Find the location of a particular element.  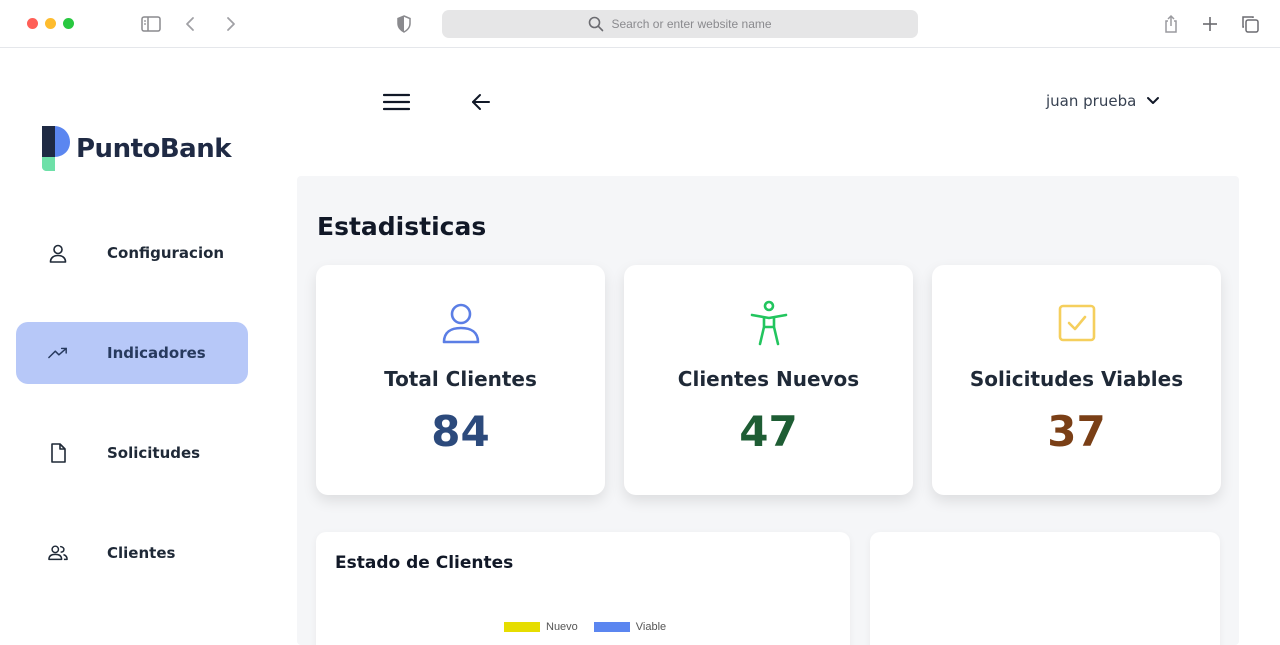

chart-panel-estado-clientes: Estado de Clientes Nuevo Viable is located at coordinates (583, 588).